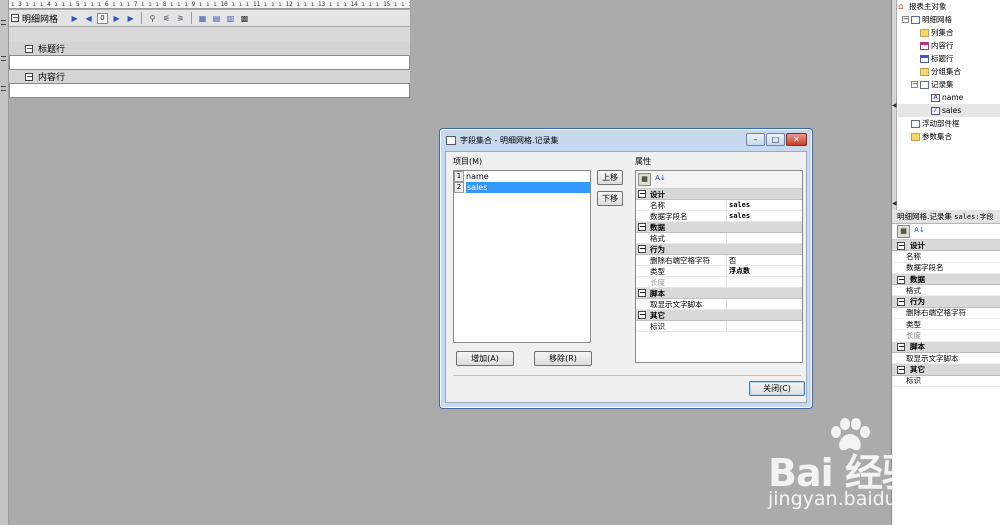 The height and width of the screenshot is (525, 1000). I want to click on tree-item-label: 列集合, so click(942, 32).